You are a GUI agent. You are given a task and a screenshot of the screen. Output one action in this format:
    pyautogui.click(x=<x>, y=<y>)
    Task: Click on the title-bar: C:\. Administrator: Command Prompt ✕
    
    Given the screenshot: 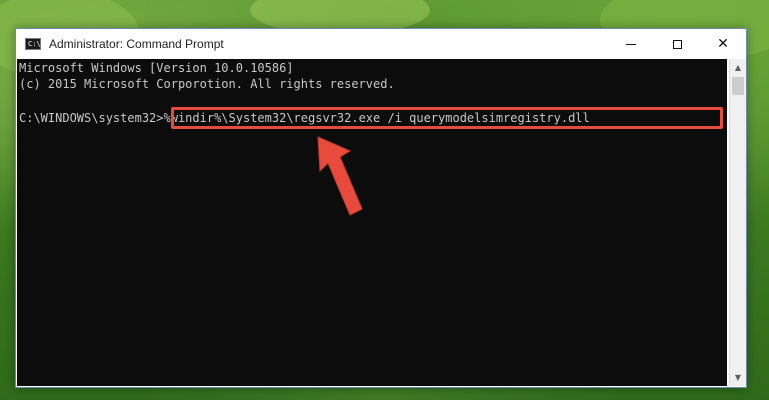 What is the action you would take?
    pyautogui.click(x=381, y=44)
    